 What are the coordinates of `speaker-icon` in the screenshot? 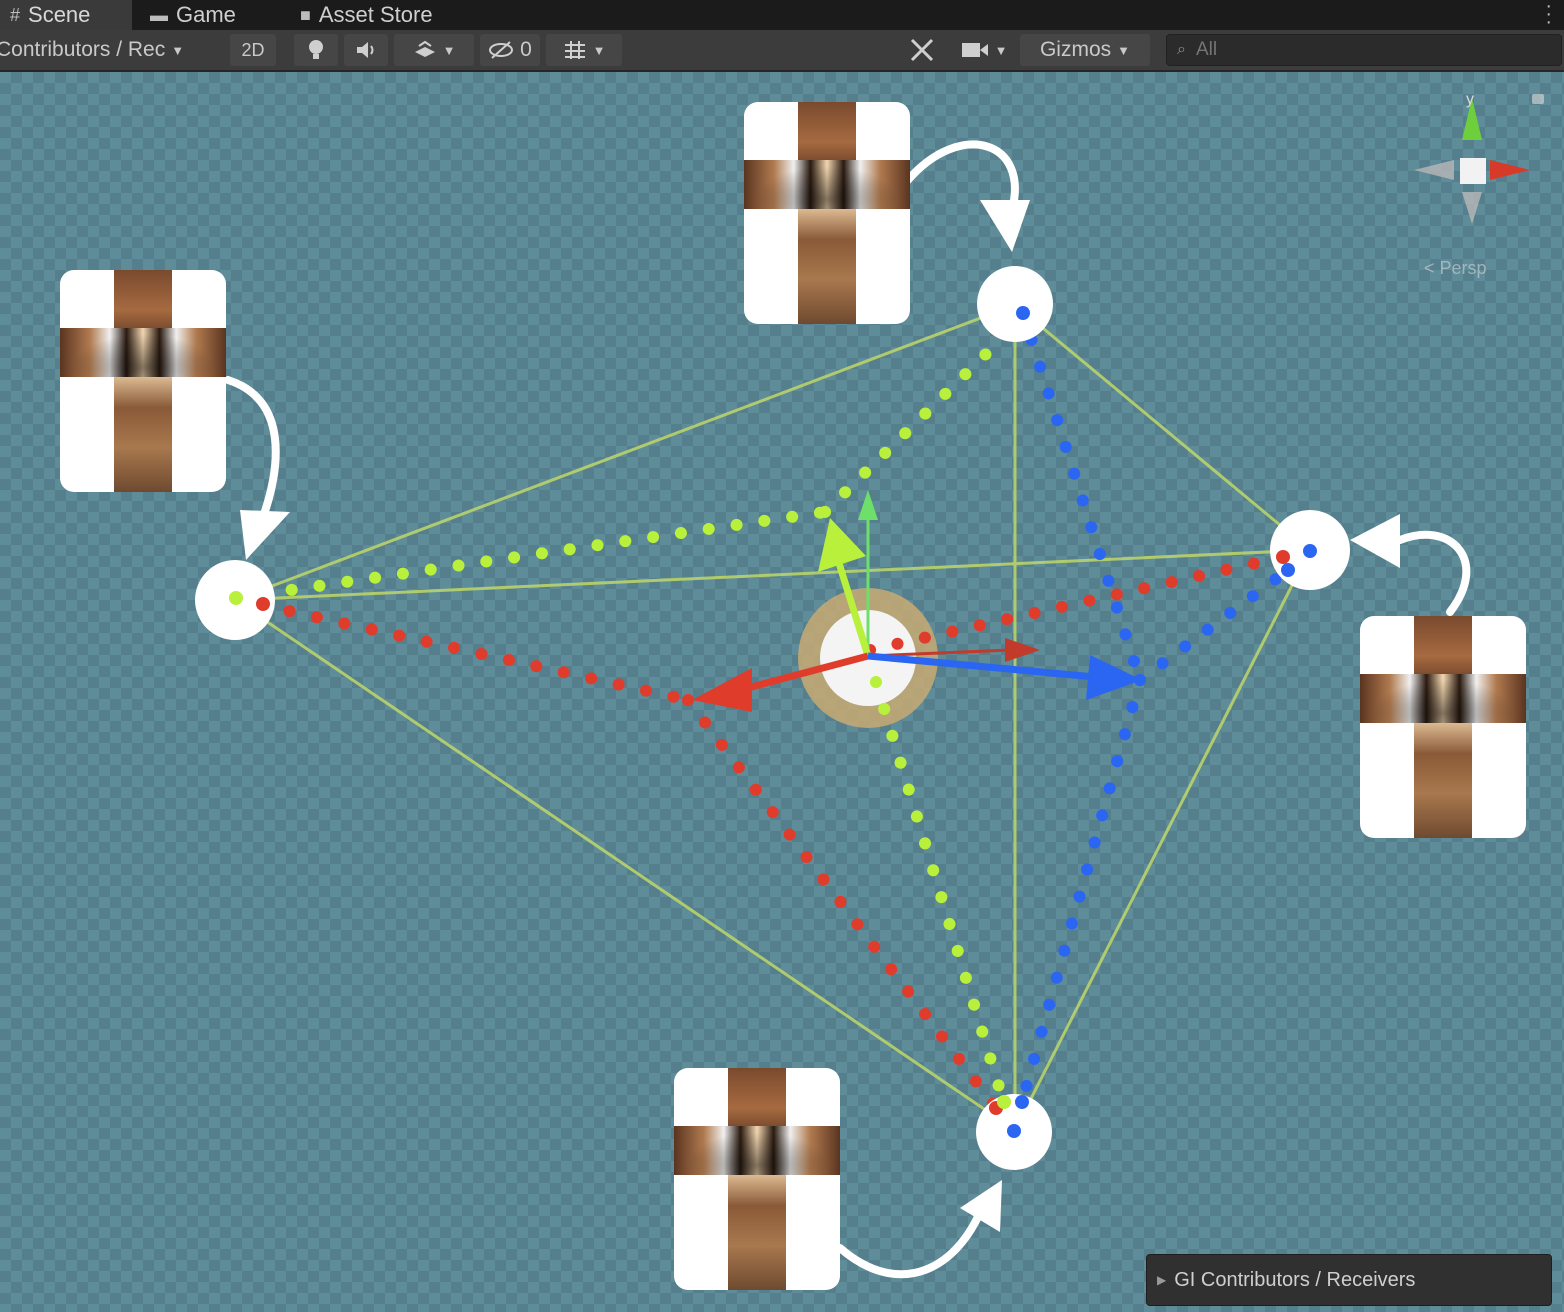 It's located at (365, 50).